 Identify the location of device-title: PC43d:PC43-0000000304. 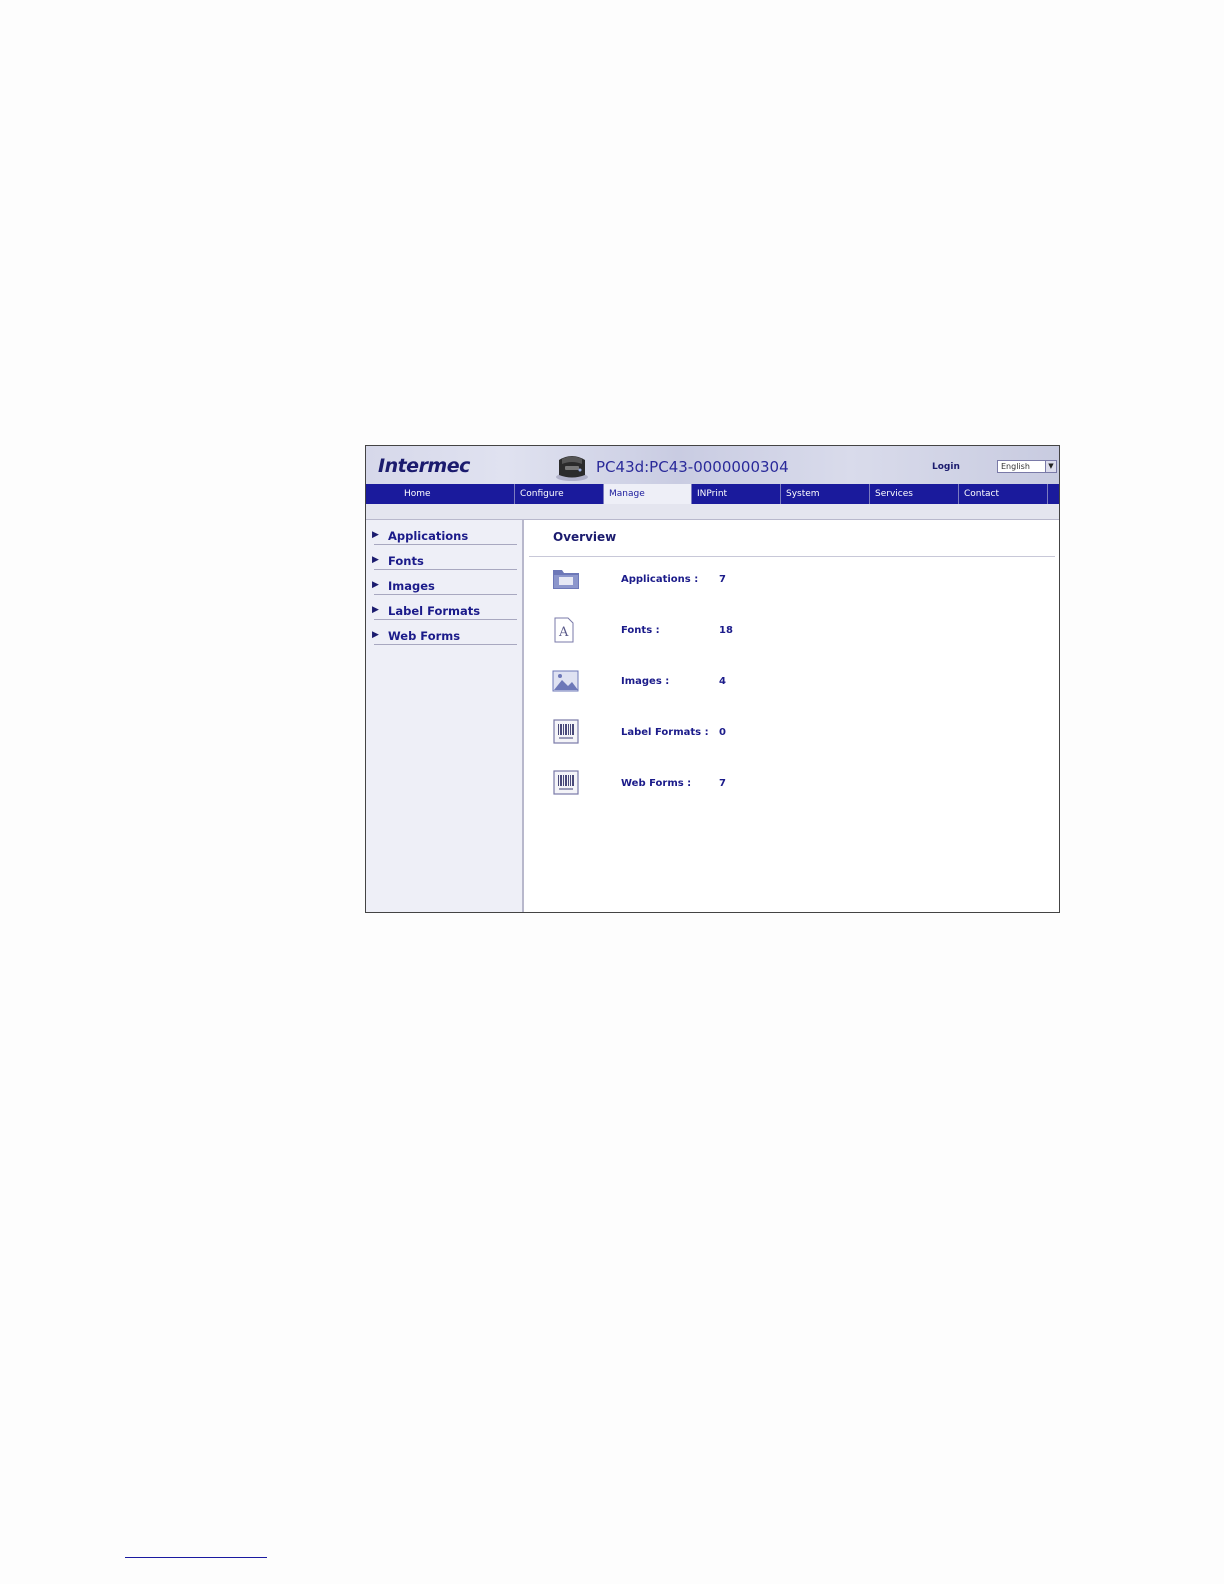
(692, 467).